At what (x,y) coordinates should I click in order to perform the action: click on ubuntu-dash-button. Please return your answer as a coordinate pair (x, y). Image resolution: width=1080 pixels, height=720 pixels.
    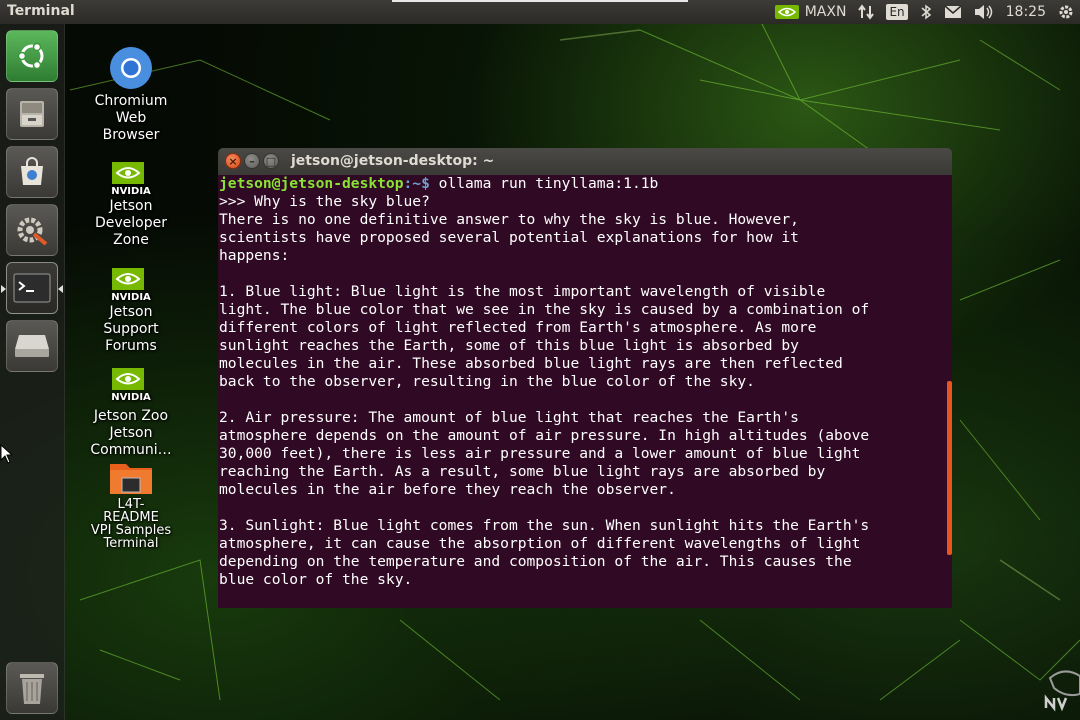
    Looking at the image, I should click on (32, 56).